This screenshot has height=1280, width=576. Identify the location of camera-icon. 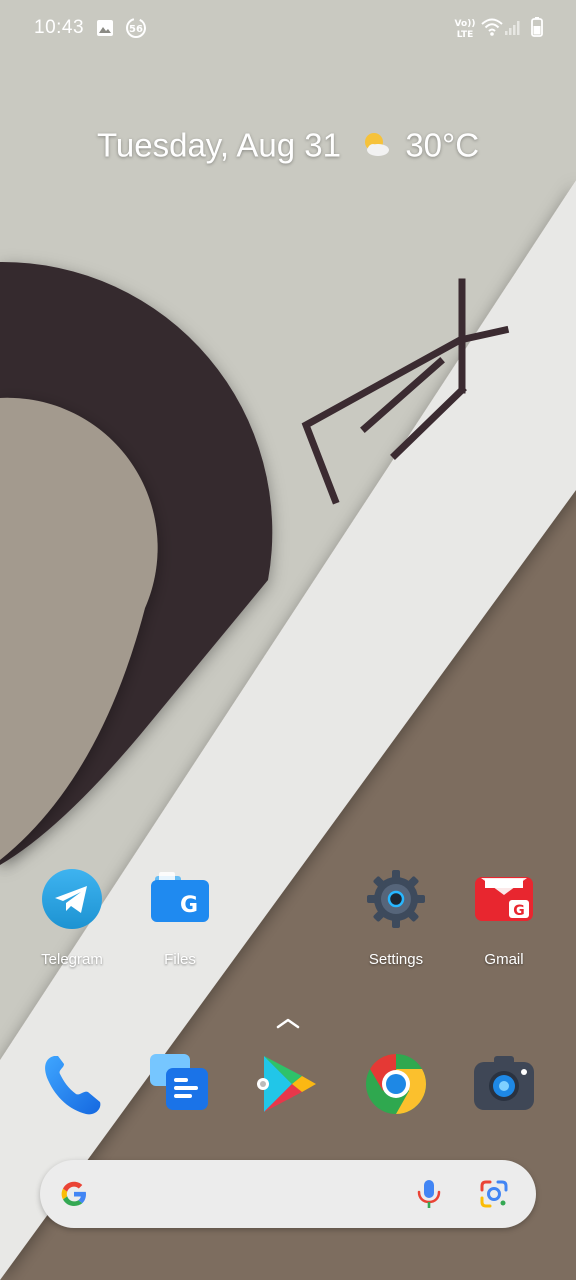
(504, 1084).